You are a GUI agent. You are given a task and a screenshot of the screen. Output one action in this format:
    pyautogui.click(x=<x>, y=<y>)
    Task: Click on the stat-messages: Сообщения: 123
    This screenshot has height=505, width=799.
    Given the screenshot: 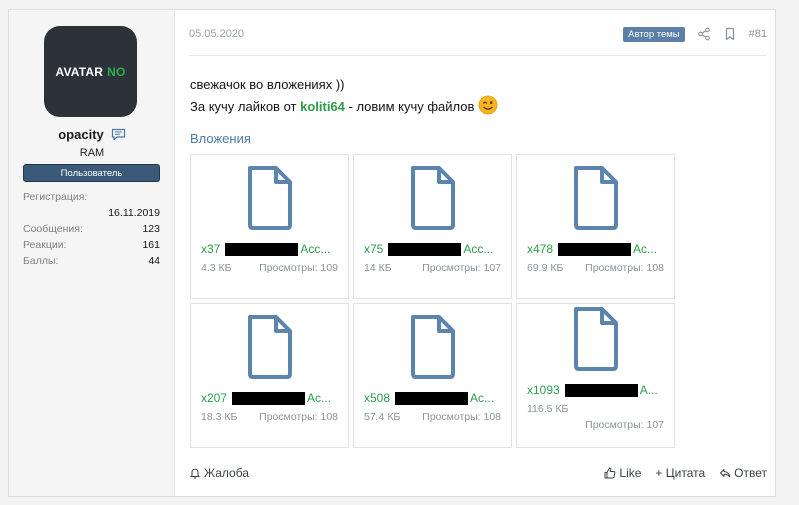 What is the action you would take?
    pyautogui.click(x=91, y=229)
    